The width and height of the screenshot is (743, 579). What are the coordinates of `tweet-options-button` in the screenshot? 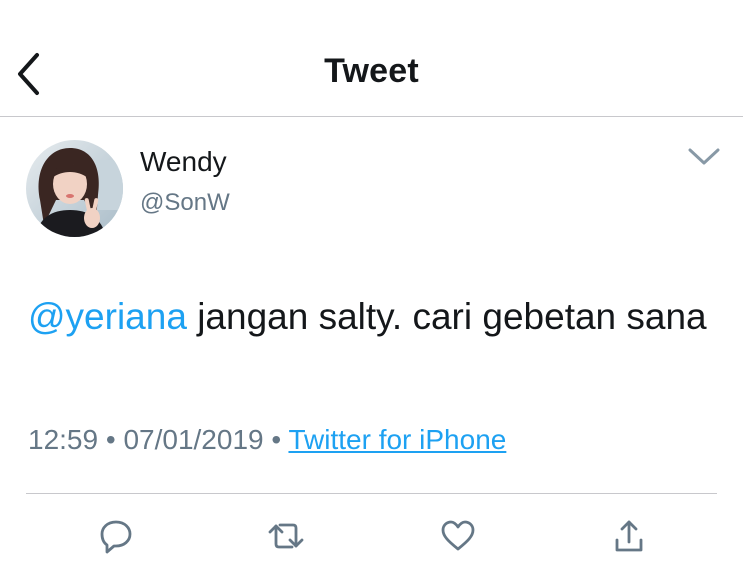 It's located at (704, 157).